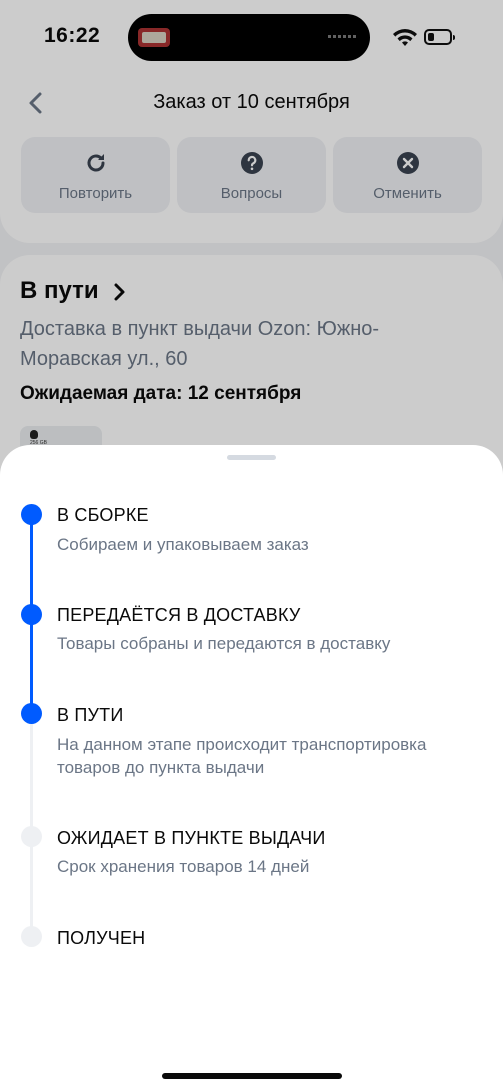 The width and height of the screenshot is (503, 1090). Describe the element at coordinates (103, 515) in the screenshot. I see `timeline-step-title: В СБОРКЕ` at that location.